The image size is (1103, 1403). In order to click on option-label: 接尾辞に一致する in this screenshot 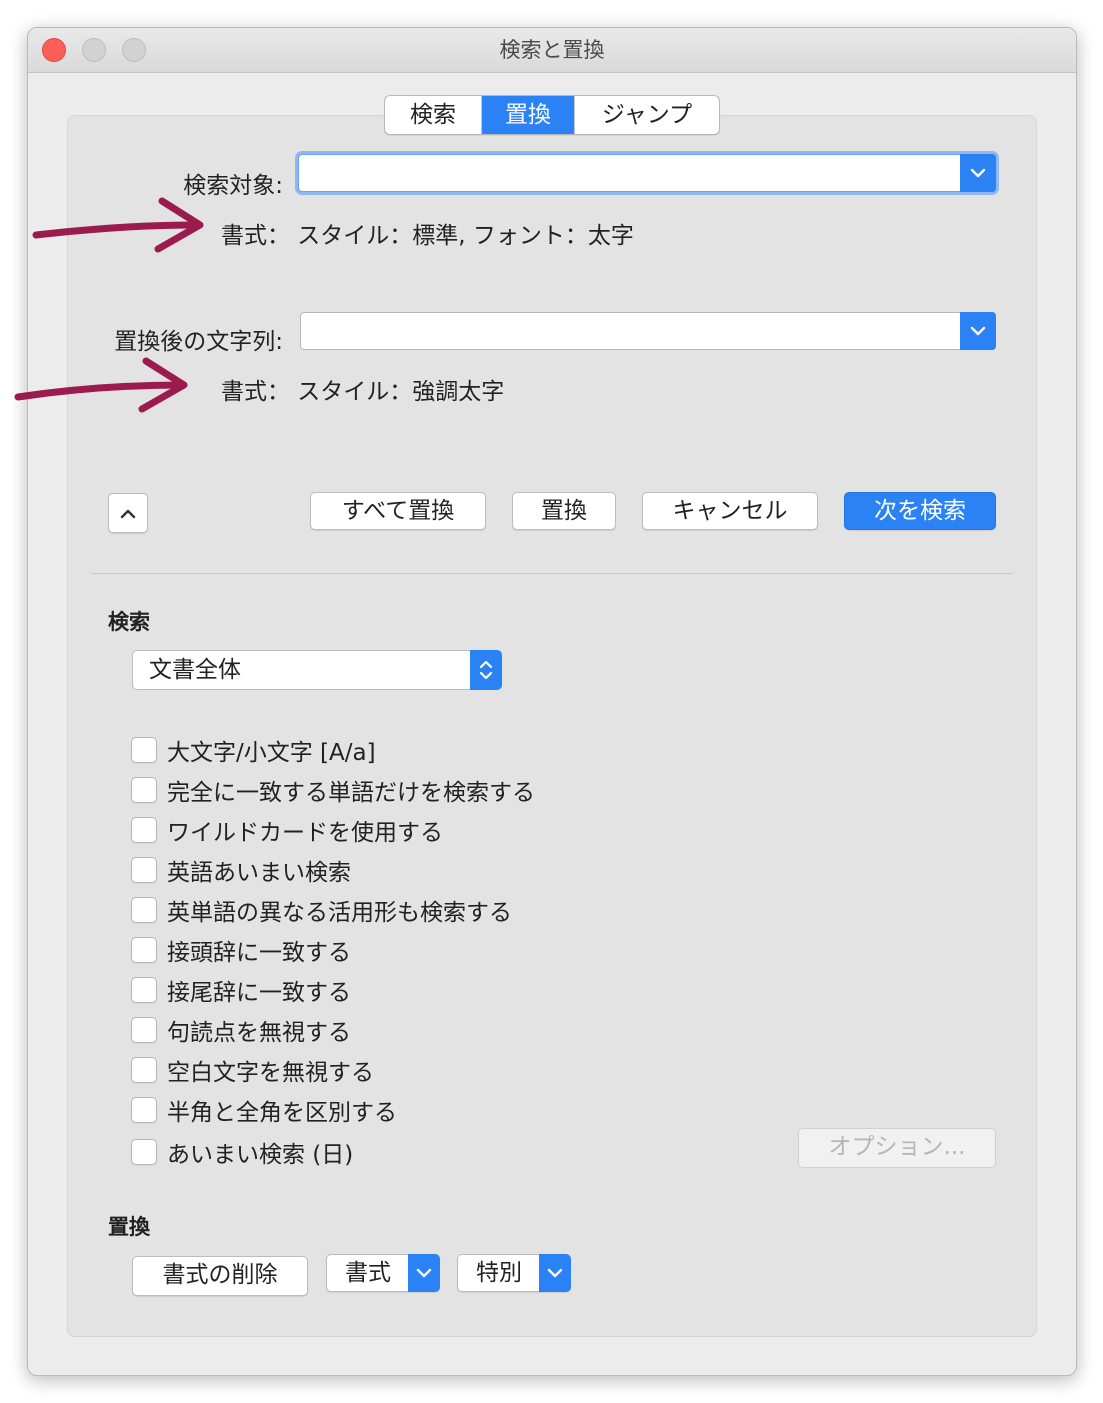, I will do `click(259, 993)`.